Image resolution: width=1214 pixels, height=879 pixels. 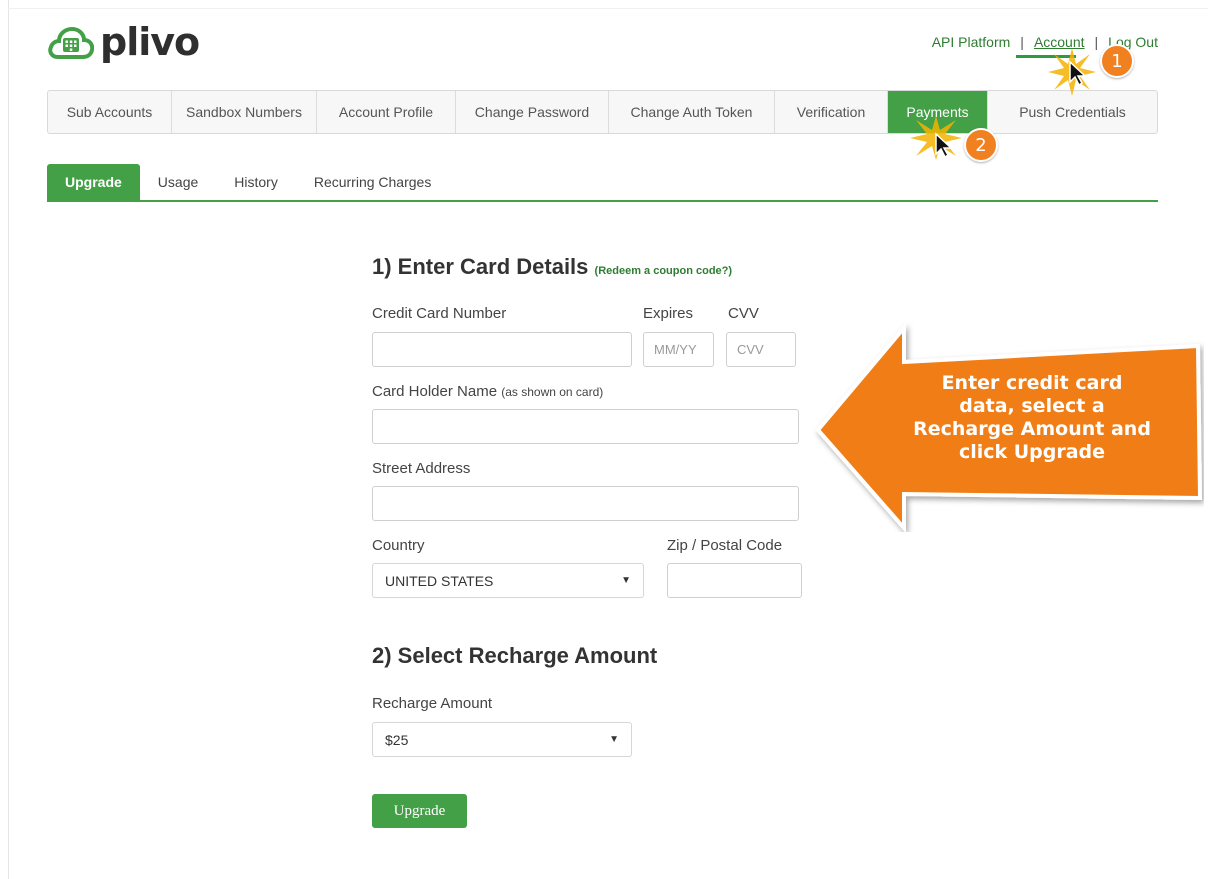 I want to click on nav-account-profile: Account Profile, so click(x=386, y=112).